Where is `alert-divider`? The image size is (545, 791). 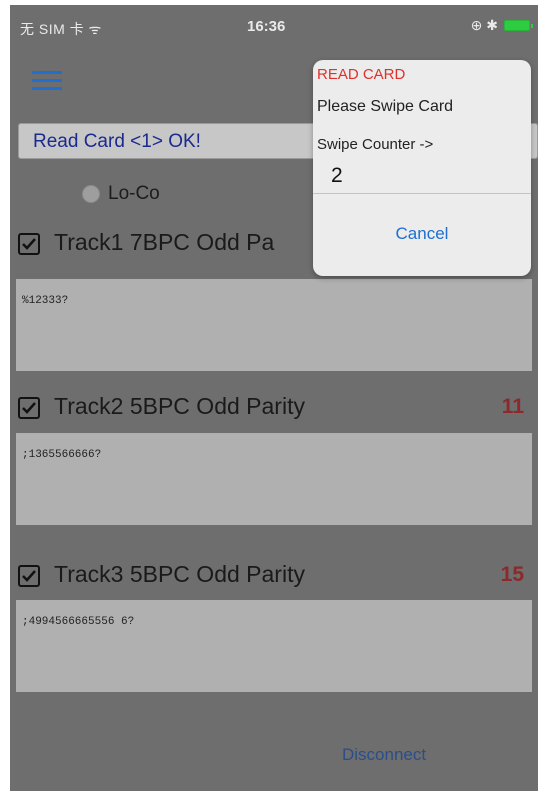
alert-divider is located at coordinates (422, 193).